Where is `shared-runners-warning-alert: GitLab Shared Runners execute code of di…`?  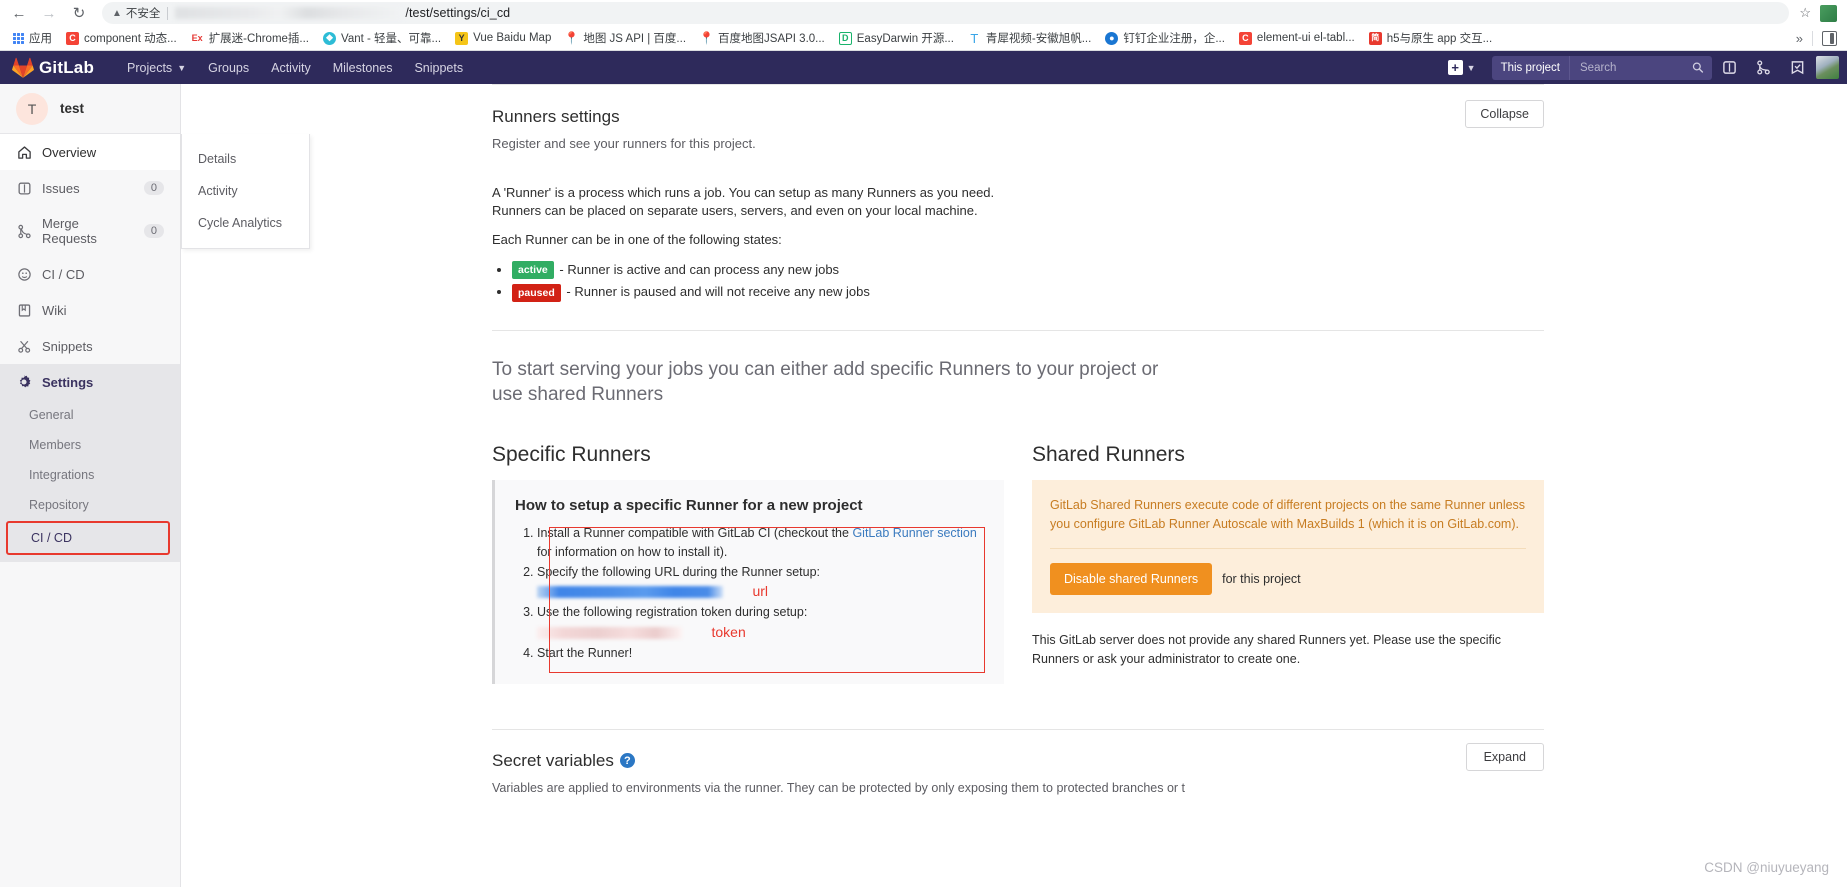
shared-runners-warning-alert: GitLab Shared Runners execute code of di… is located at coordinates (1288, 546).